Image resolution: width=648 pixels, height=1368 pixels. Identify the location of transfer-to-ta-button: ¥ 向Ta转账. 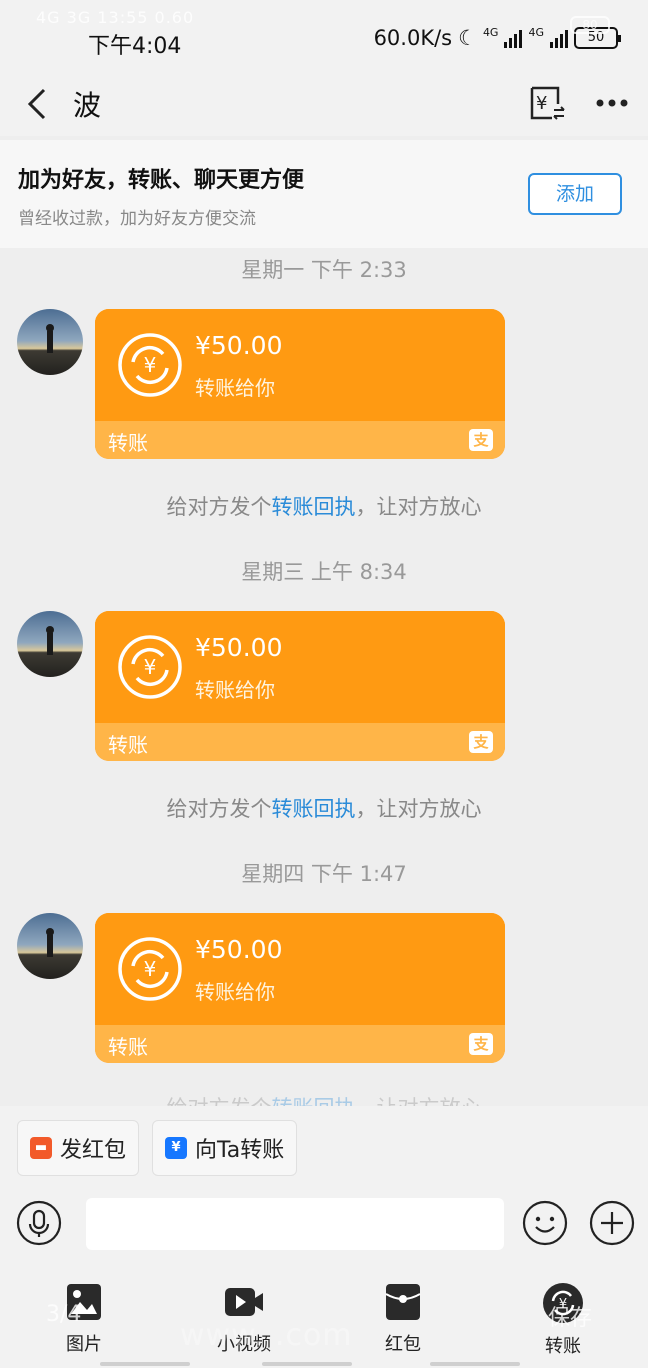
(225, 1148).